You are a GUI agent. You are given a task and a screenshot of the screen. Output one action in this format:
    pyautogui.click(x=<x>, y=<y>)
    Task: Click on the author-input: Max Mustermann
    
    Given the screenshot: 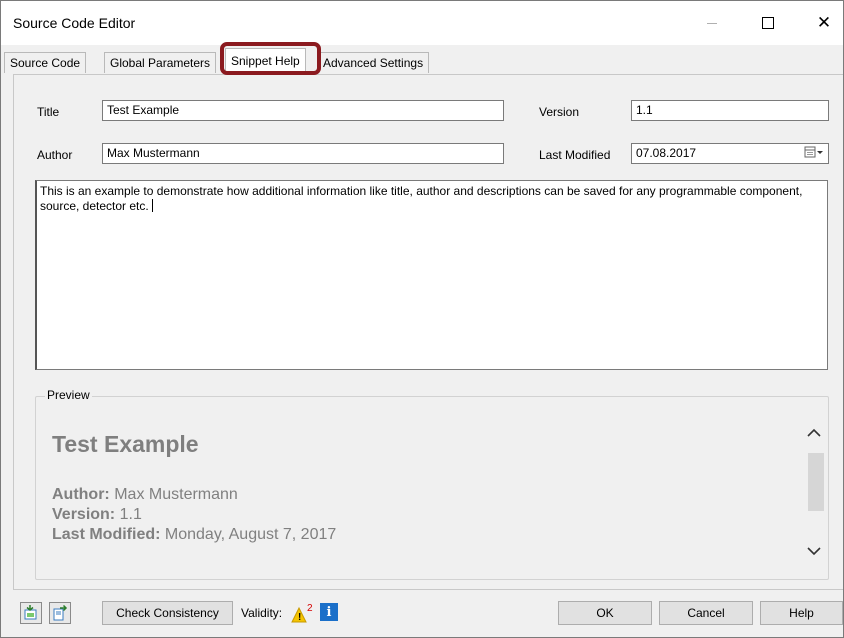 What is the action you would take?
    pyautogui.click(x=303, y=153)
    